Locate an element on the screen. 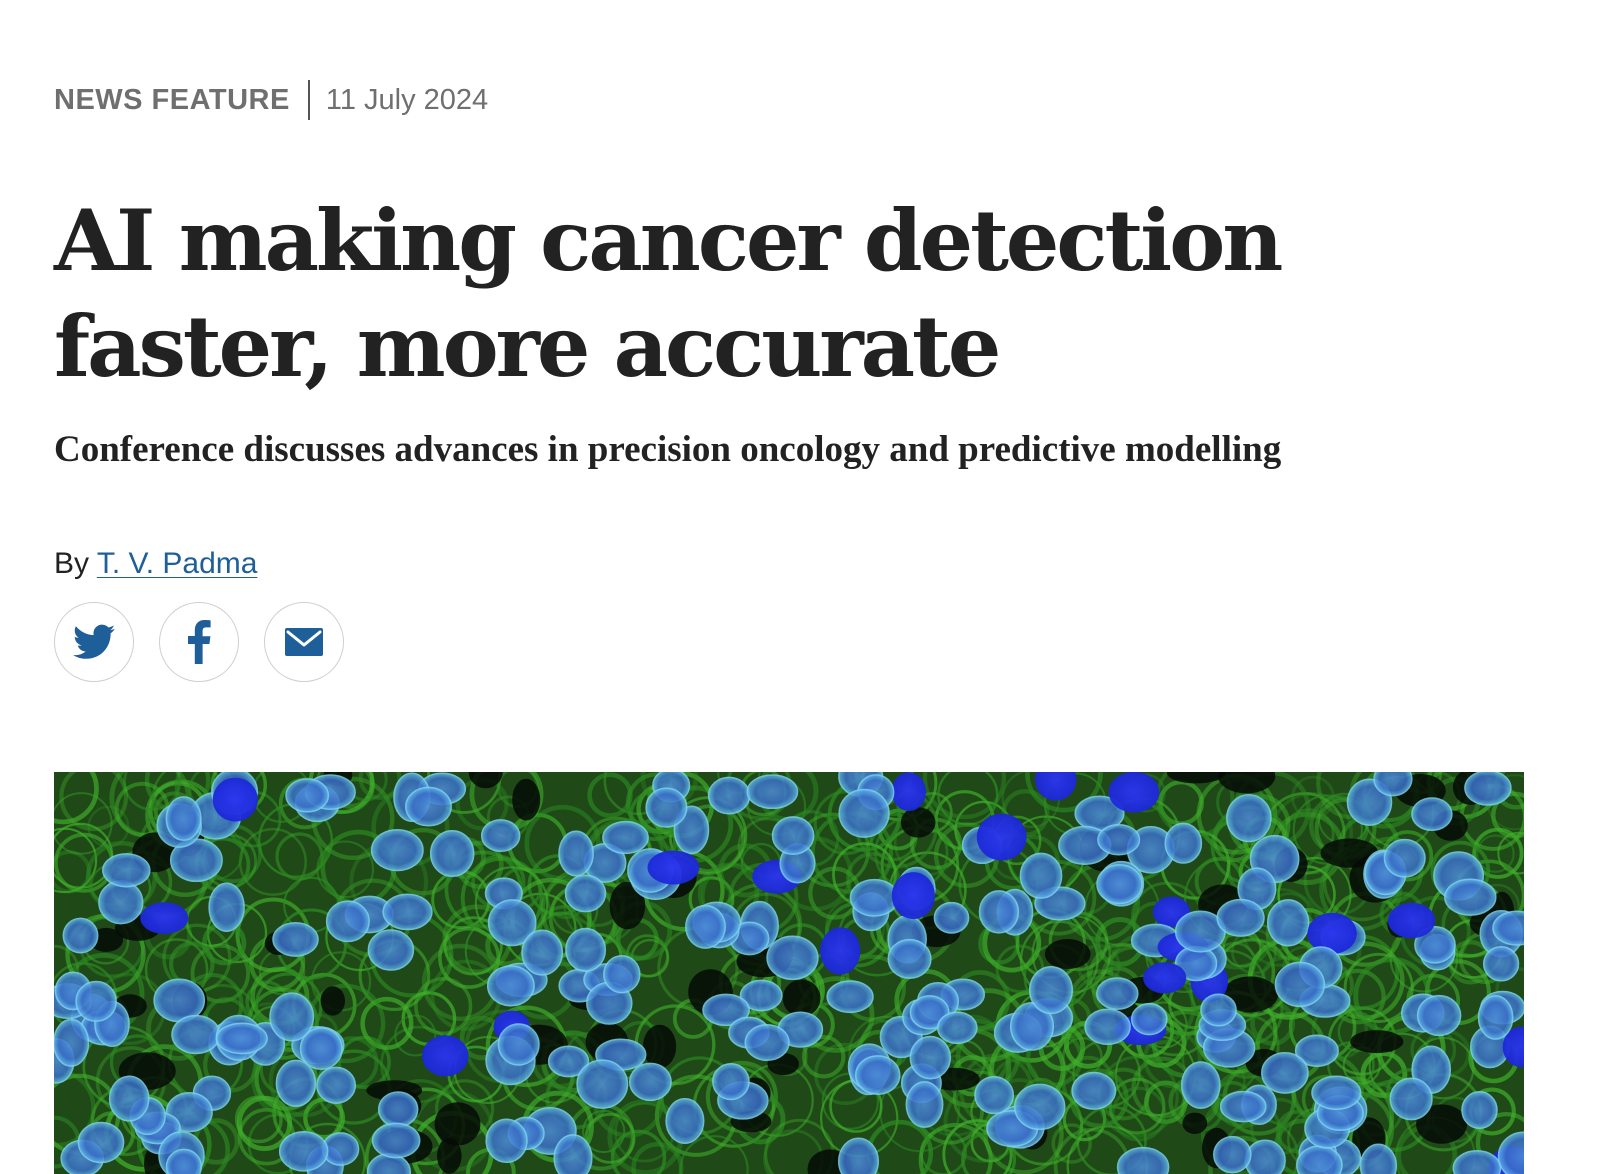 The image size is (1602, 1174). share-buttons is located at coordinates (199, 642).